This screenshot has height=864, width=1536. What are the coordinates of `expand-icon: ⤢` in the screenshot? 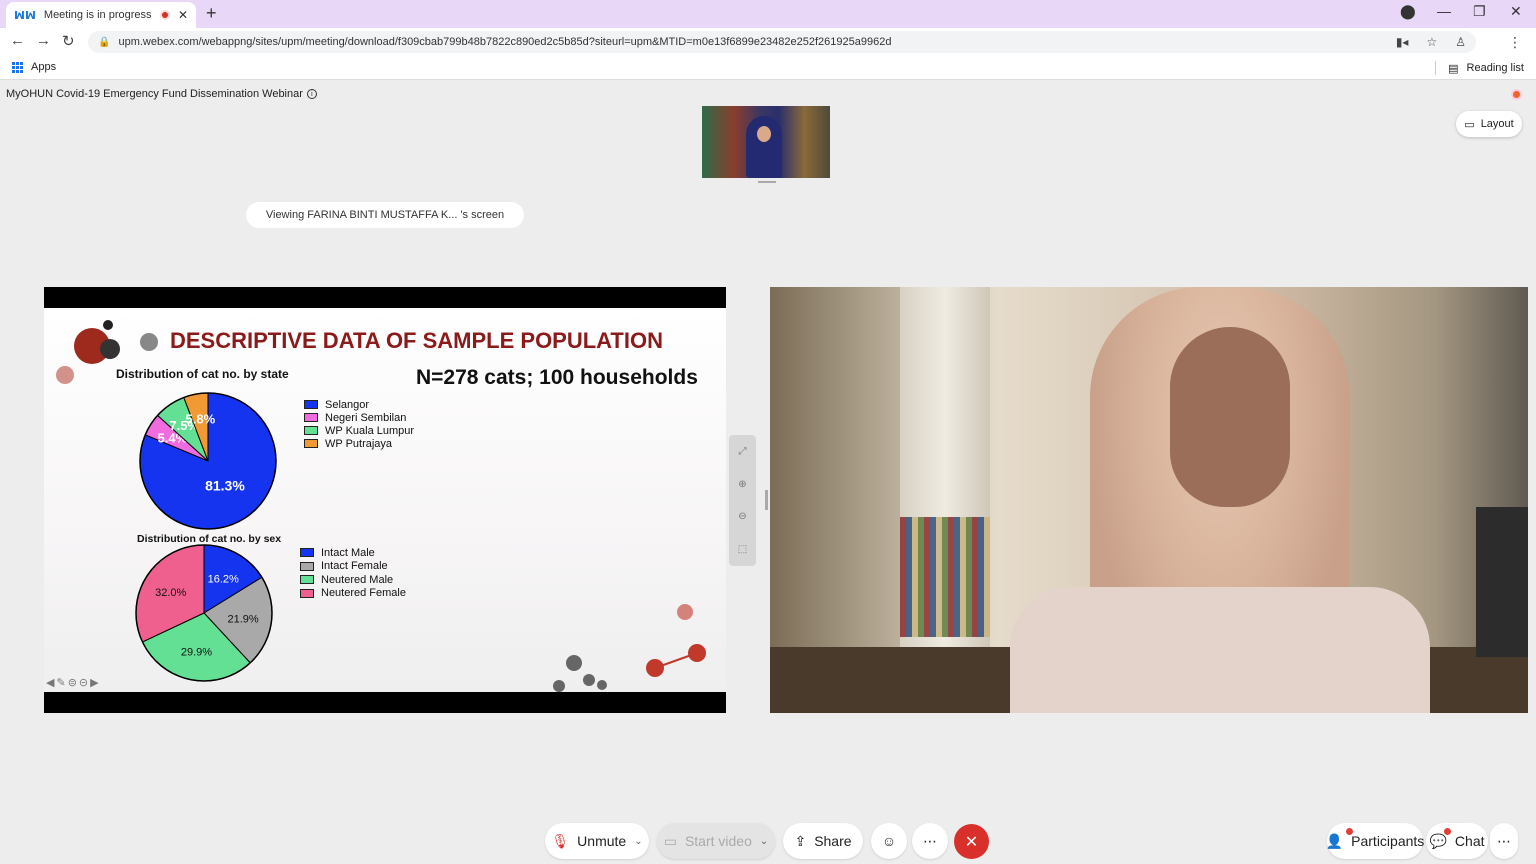 It's located at (743, 451).